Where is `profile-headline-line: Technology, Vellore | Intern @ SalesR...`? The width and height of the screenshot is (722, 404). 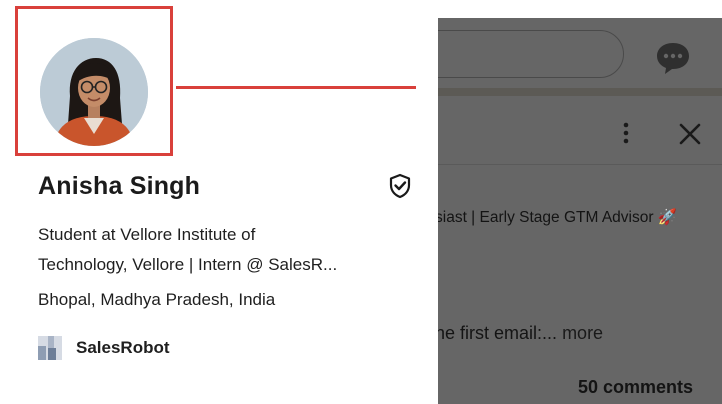
profile-headline-line: Technology, Vellore | Intern @ SalesR... is located at coordinates (188, 264).